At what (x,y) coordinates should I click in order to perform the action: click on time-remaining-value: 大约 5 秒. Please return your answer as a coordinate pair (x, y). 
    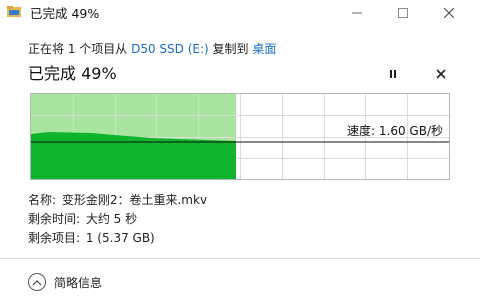
    Looking at the image, I should click on (111, 219).